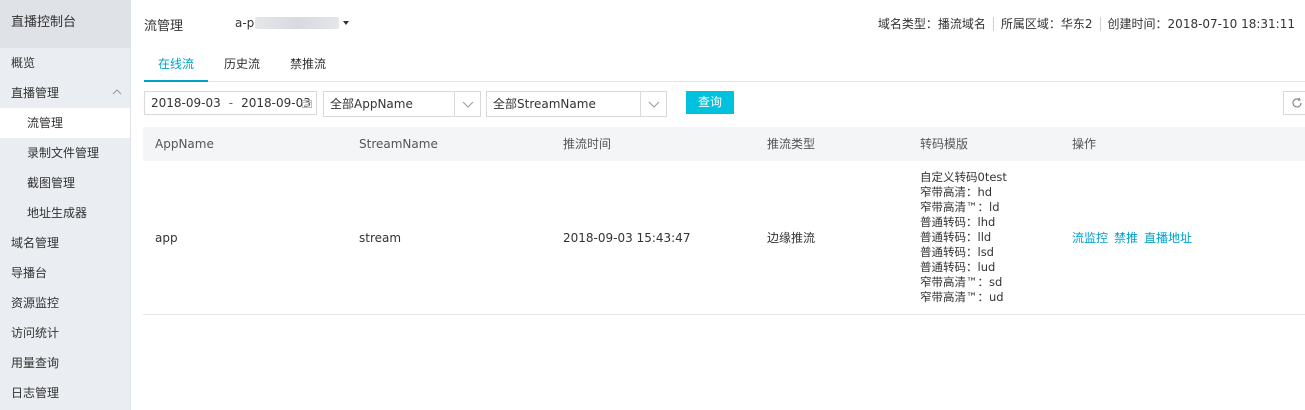 This screenshot has width=1305, height=410. What do you see at coordinates (65, 183) in the screenshot?
I see `sidebar-item-screenshots: 截图管理` at bounding box center [65, 183].